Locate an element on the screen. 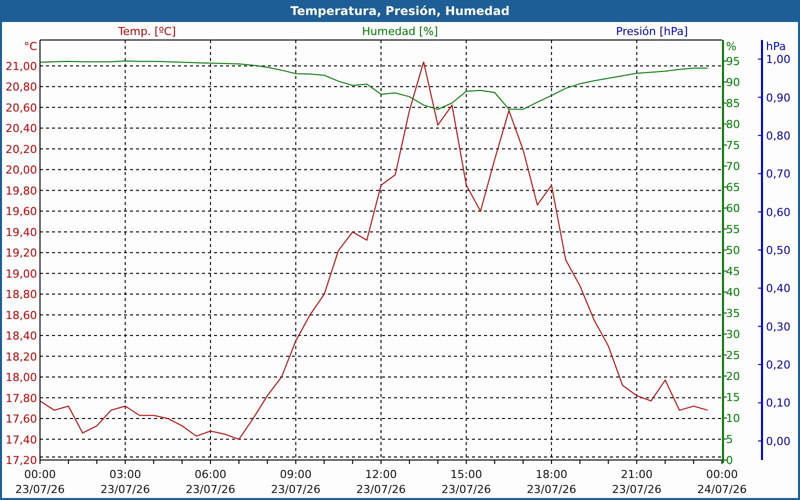 Image resolution: width=800 pixels, height=500 pixels. axis-unit: % is located at coordinates (731, 46).